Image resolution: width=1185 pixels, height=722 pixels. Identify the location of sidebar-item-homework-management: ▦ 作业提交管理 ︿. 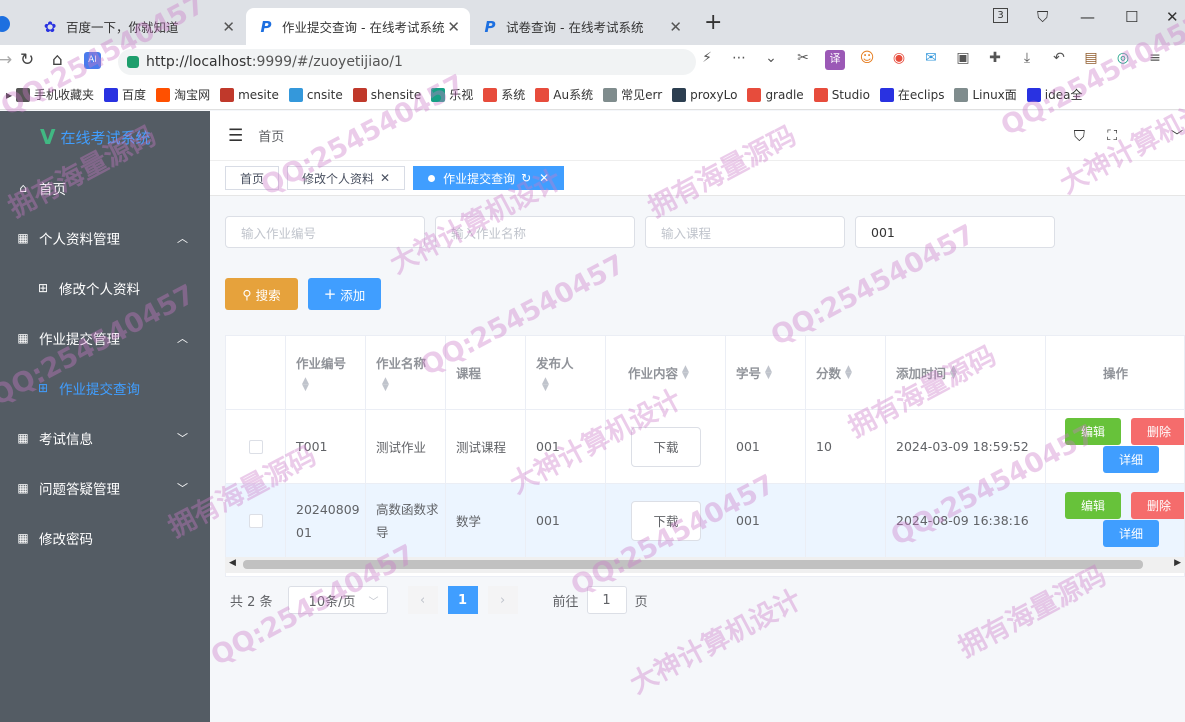
(105, 338).